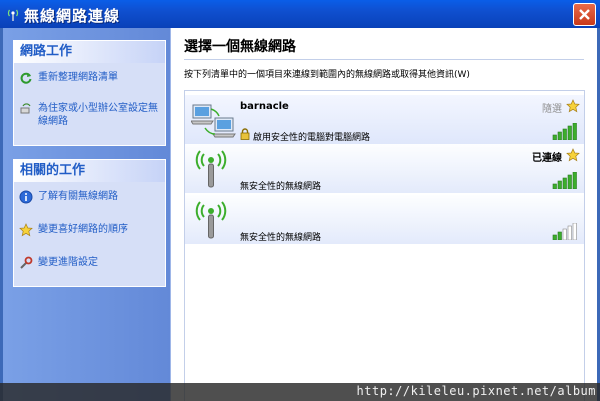  What do you see at coordinates (384, 59) in the screenshot?
I see `title-divider` at bounding box center [384, 59].